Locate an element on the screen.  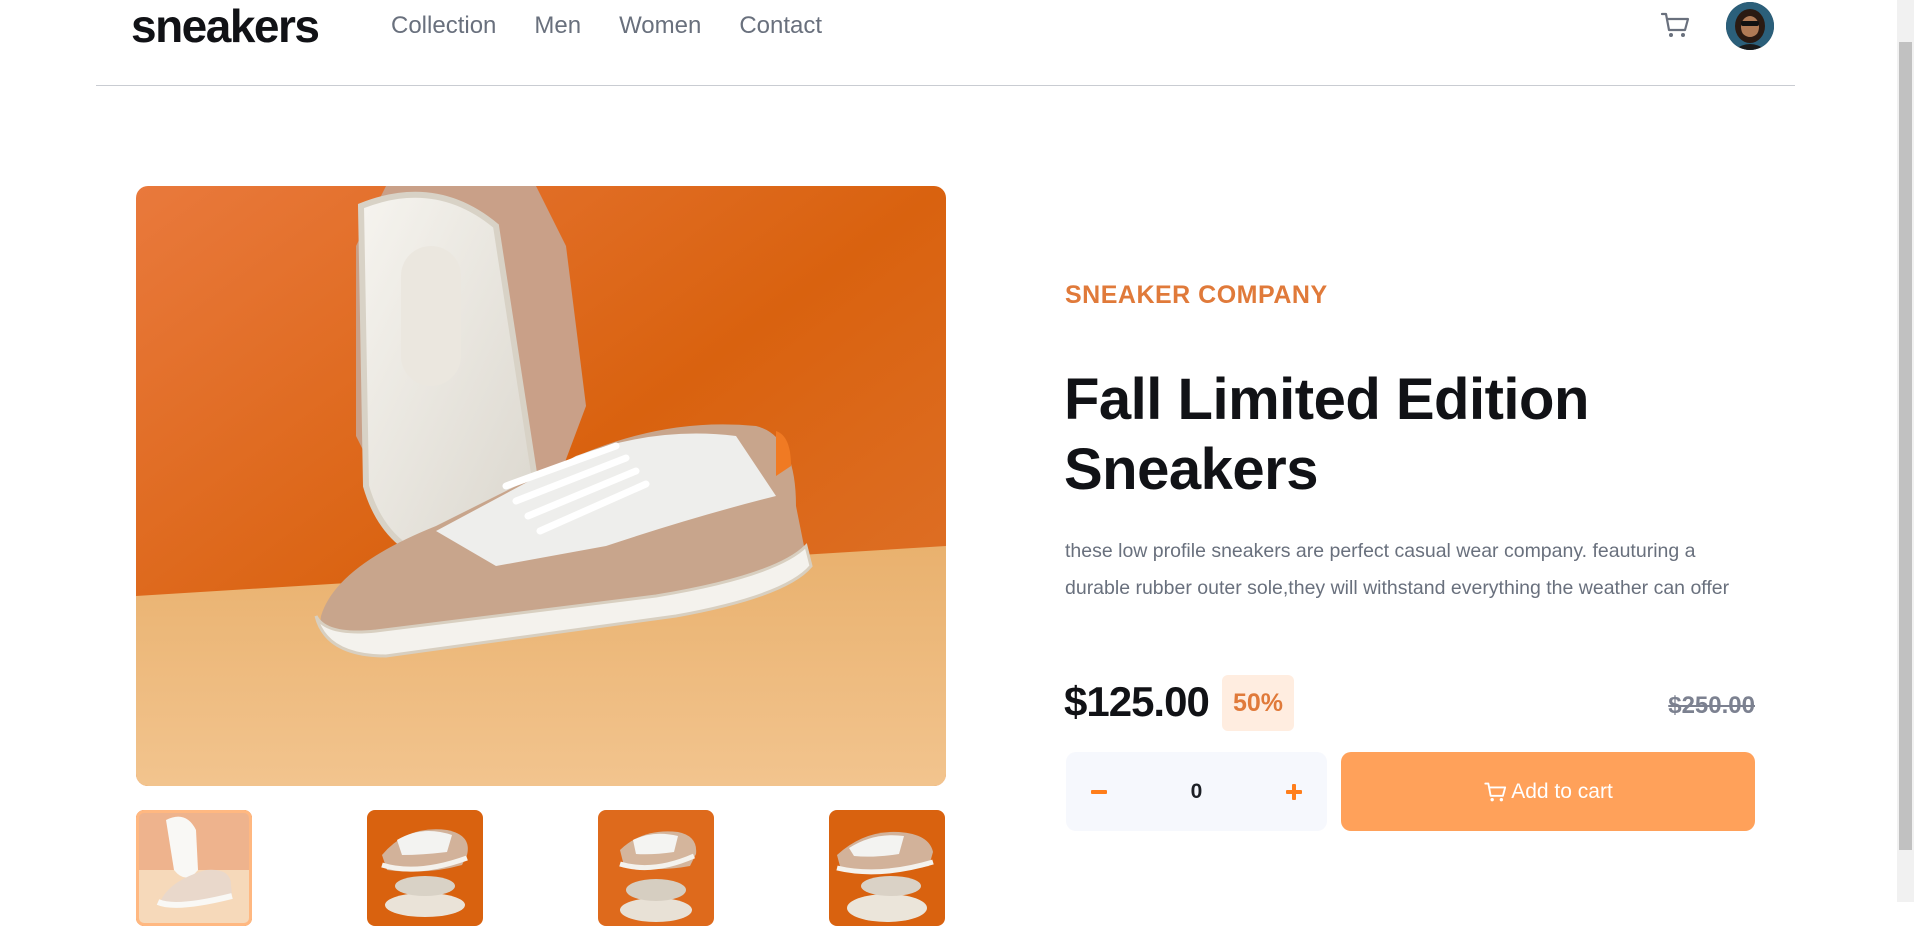
nav-link-contact: Contact is located at coordinates (780, 26).